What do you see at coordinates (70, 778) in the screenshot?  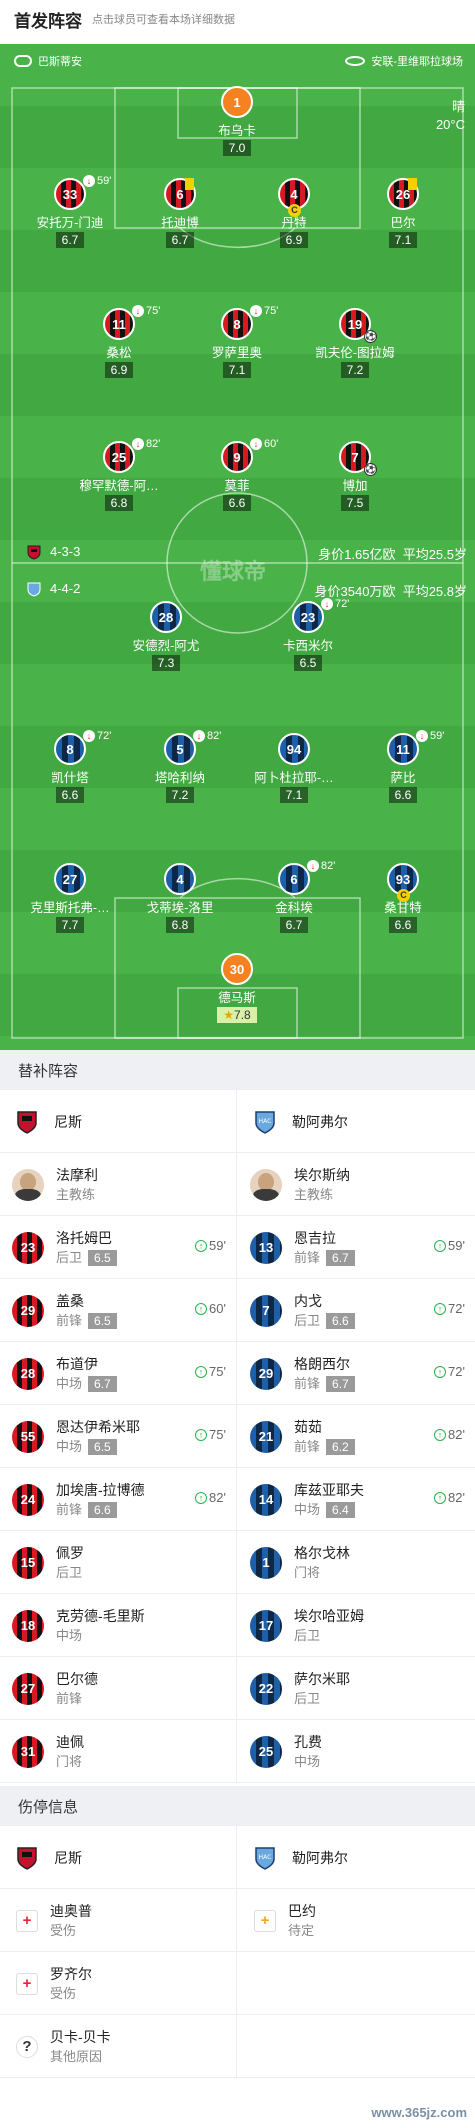 I see `player-name: 凯什塔` at bounding box center [70, 778].